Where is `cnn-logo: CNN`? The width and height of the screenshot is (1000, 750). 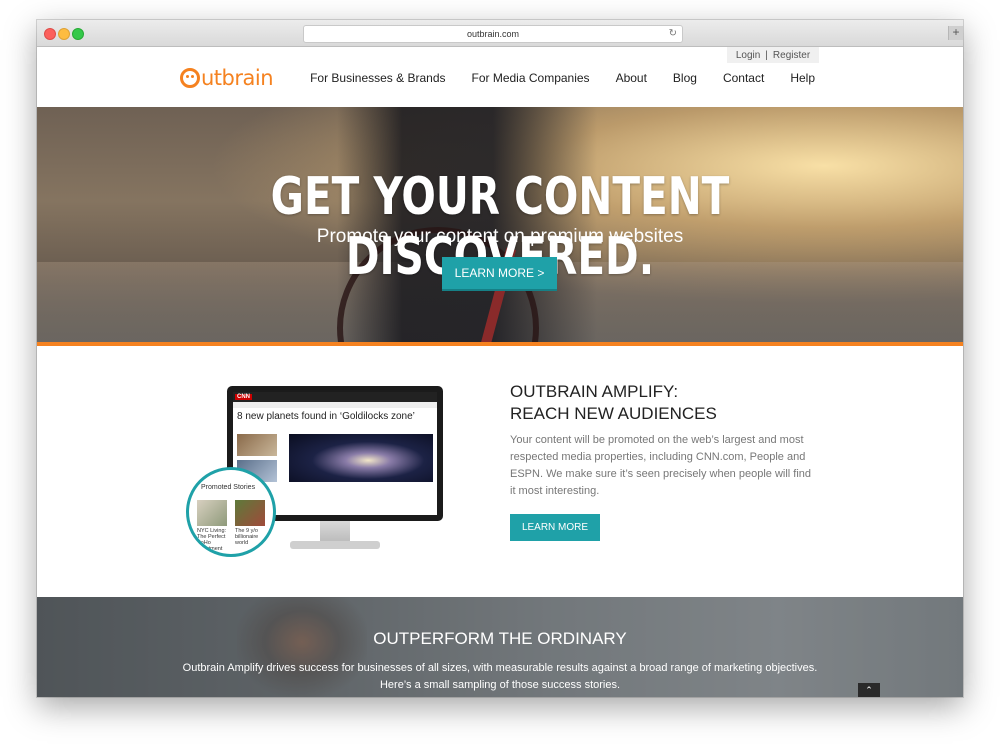 cnn-logo: CNN is located at coordinates (243, 397).